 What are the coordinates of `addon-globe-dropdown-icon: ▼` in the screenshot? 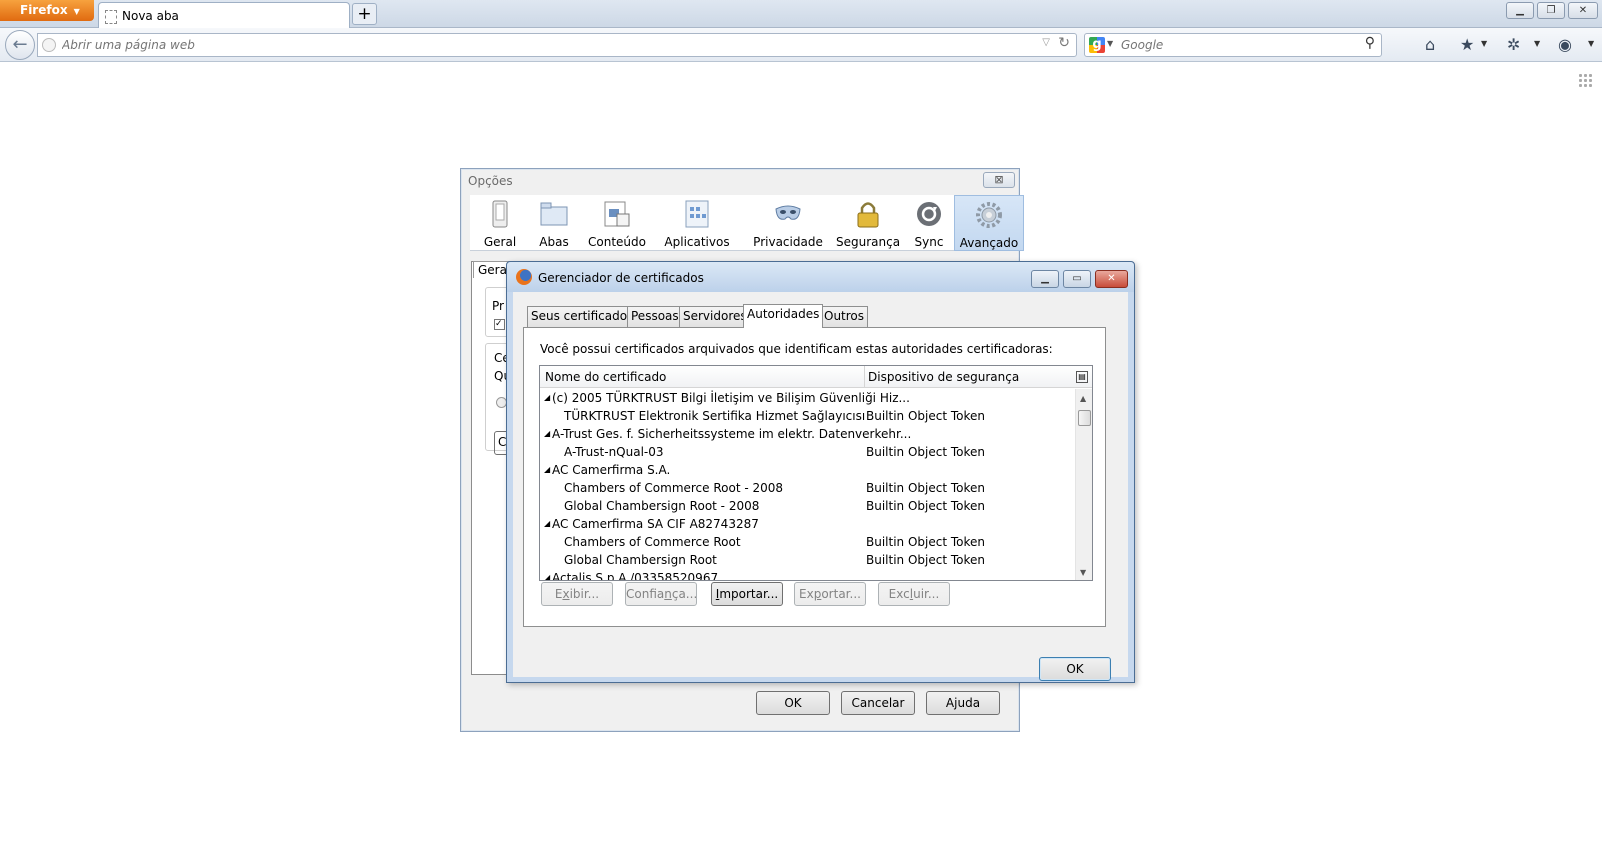 It's located at (1591, 43).